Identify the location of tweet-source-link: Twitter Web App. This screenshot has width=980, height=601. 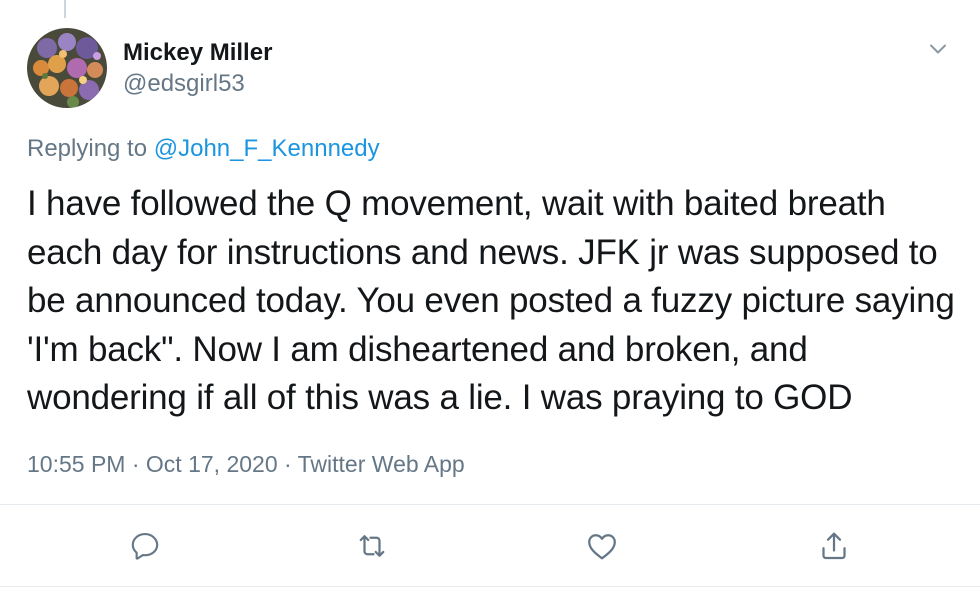
(381, 464).